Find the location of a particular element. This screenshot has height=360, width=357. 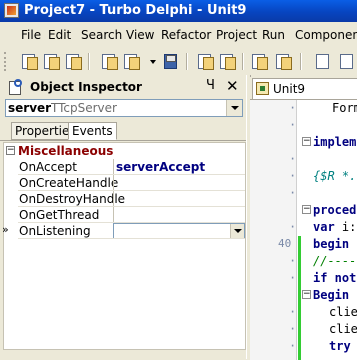

event-row-ongetthread: OnGetThread is located at coordinates (124, 215).